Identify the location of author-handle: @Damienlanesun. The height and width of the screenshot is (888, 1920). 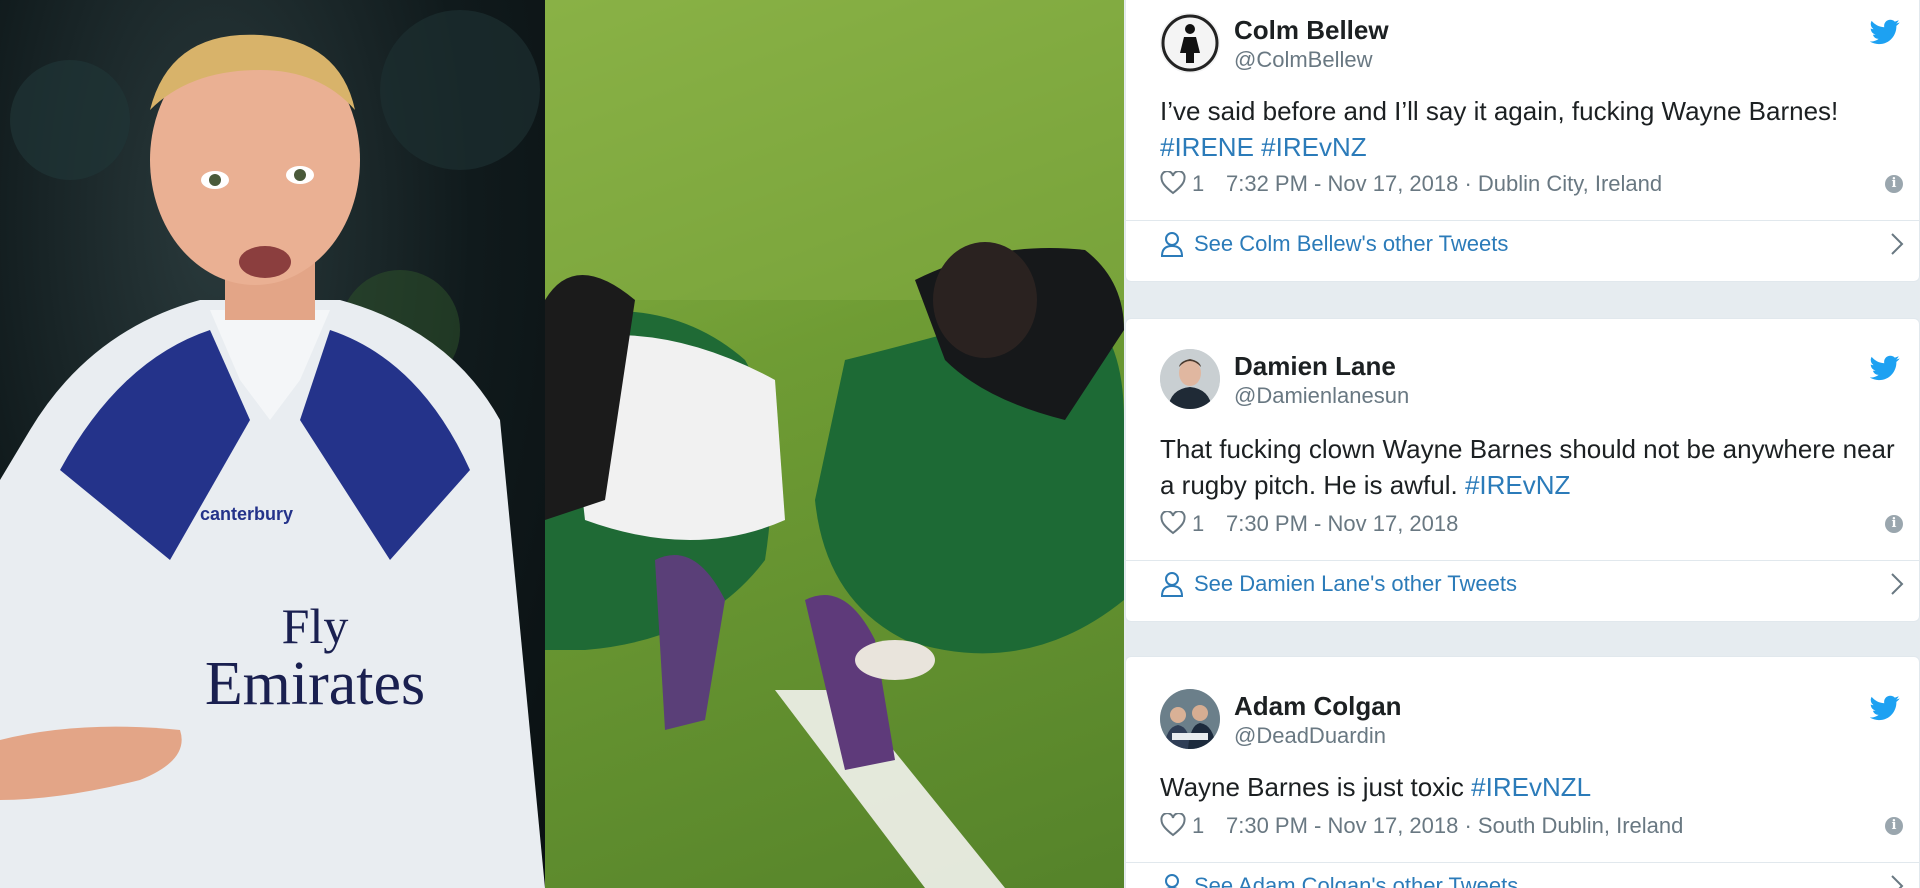
(1321, 396).